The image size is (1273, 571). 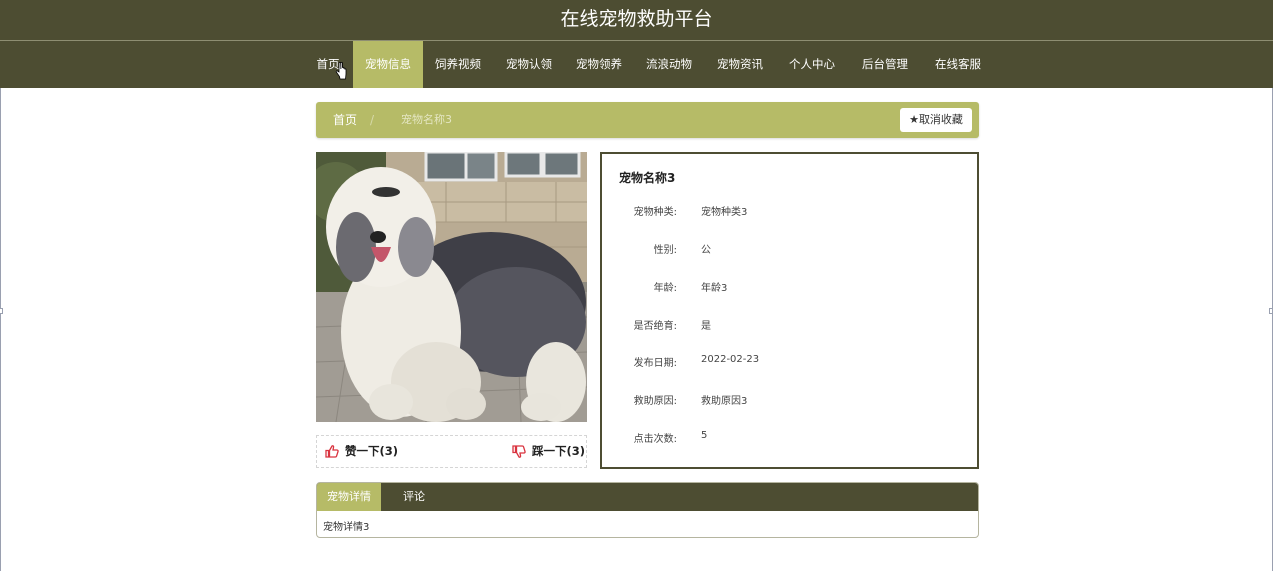 I want to click on tabs-header: 宠物详情 评论, so click(x=647, y=497).